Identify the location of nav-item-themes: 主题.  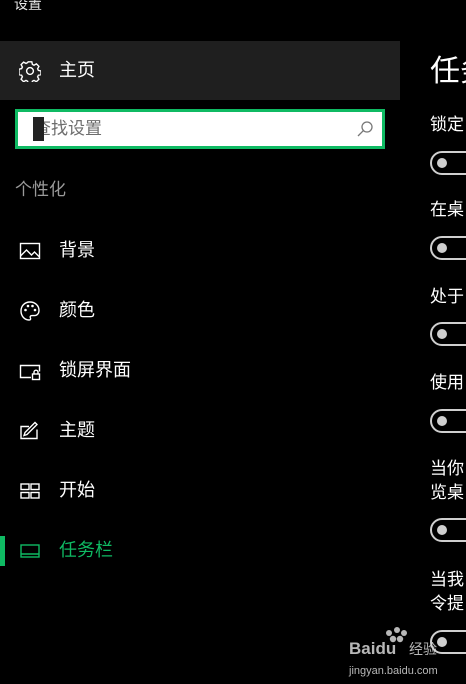
(200, 431).